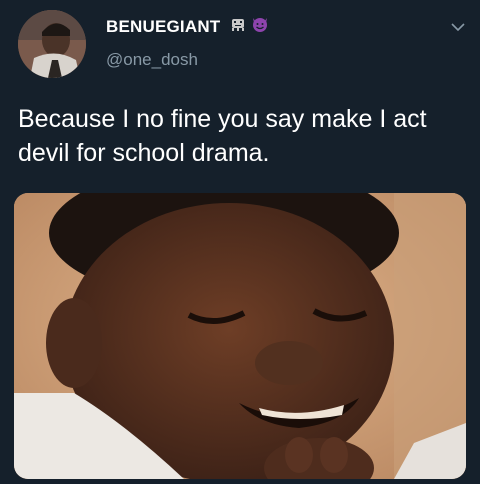 This screenshot has height=484, width=480. Describe the element at coordinates (152, 60) in the screenshot. I see `user-handle: @one_dosh` at that location.